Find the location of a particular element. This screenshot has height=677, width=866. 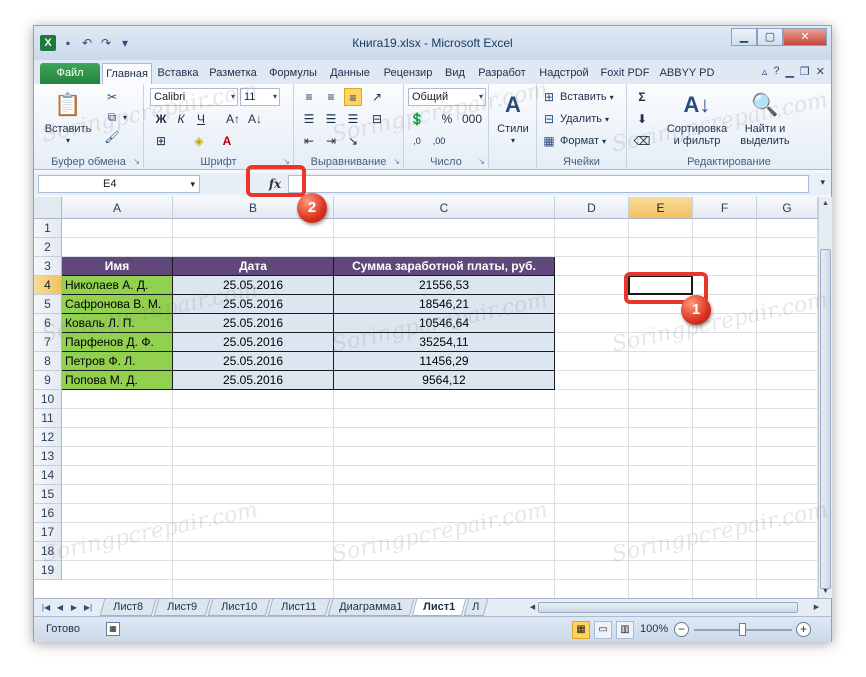

row-header: 2 is located at coordinates (48, 247).